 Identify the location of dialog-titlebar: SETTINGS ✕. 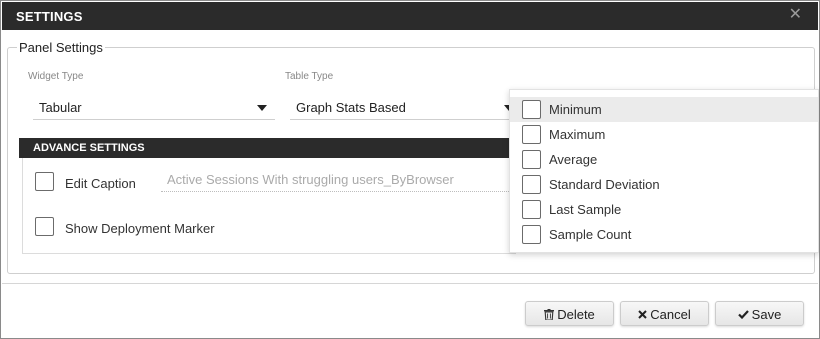
(410, 16).